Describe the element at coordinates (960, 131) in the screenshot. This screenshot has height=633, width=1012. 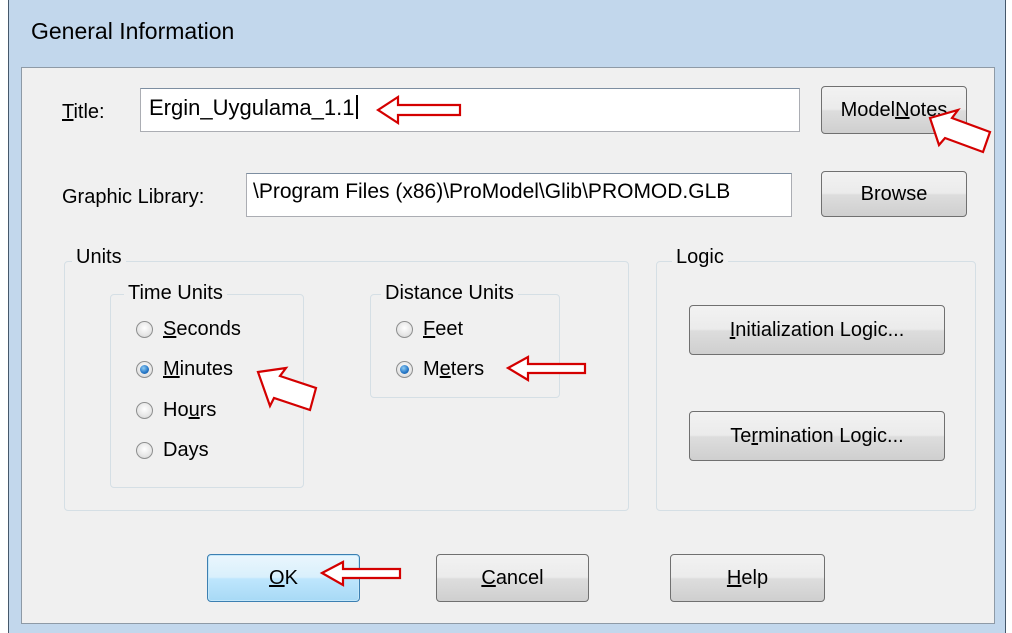
I see `model-notes-arrow-icon` at that location.